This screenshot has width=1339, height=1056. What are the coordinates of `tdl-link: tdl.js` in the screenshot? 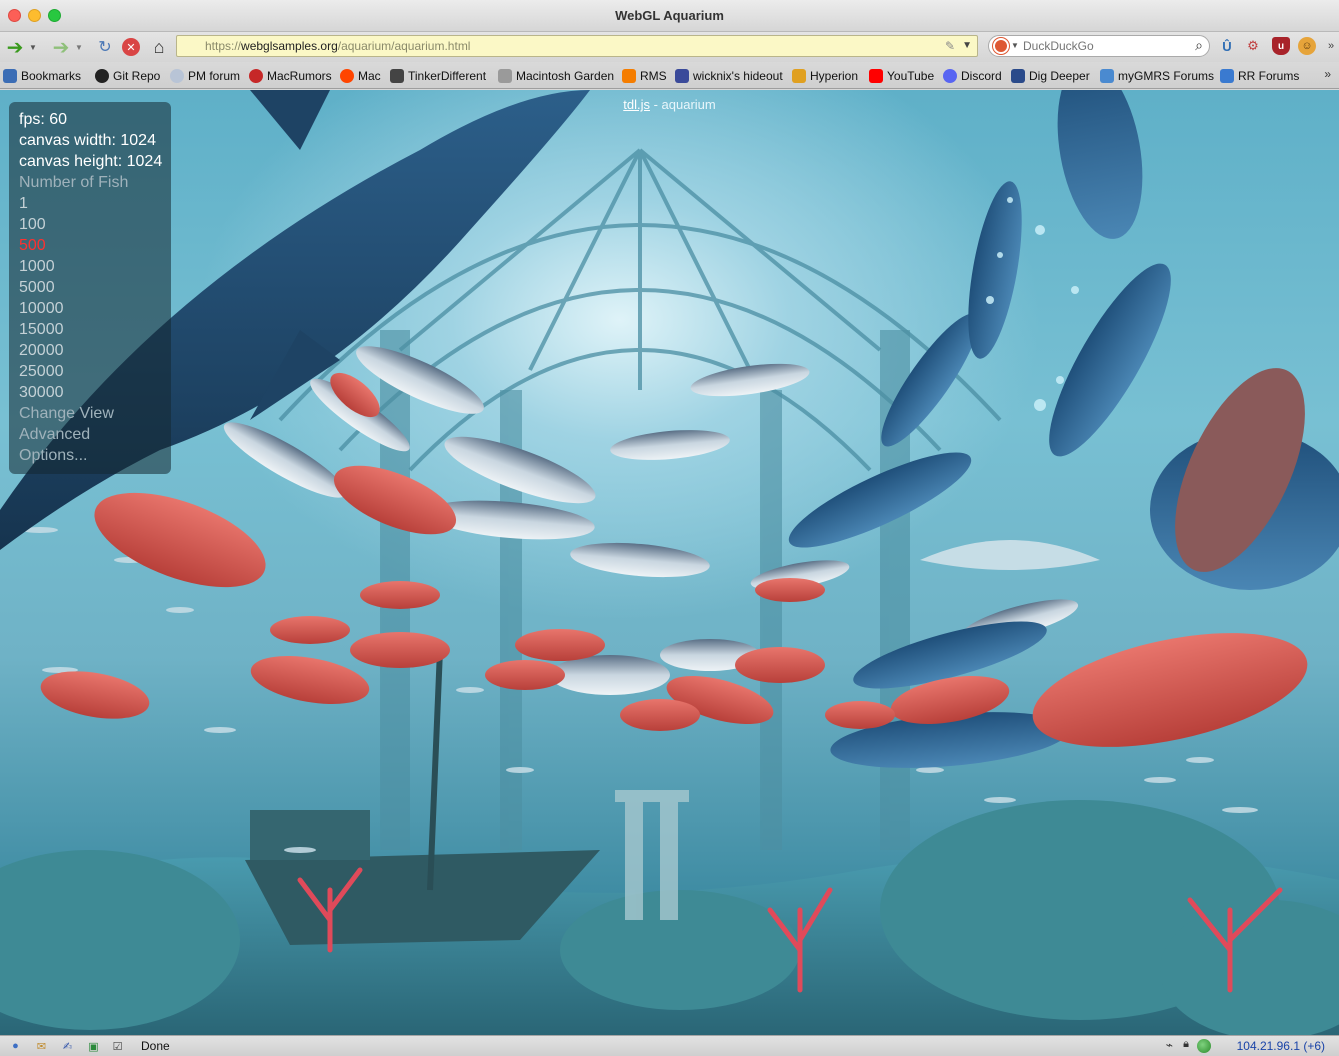 It's located at (636, 104).